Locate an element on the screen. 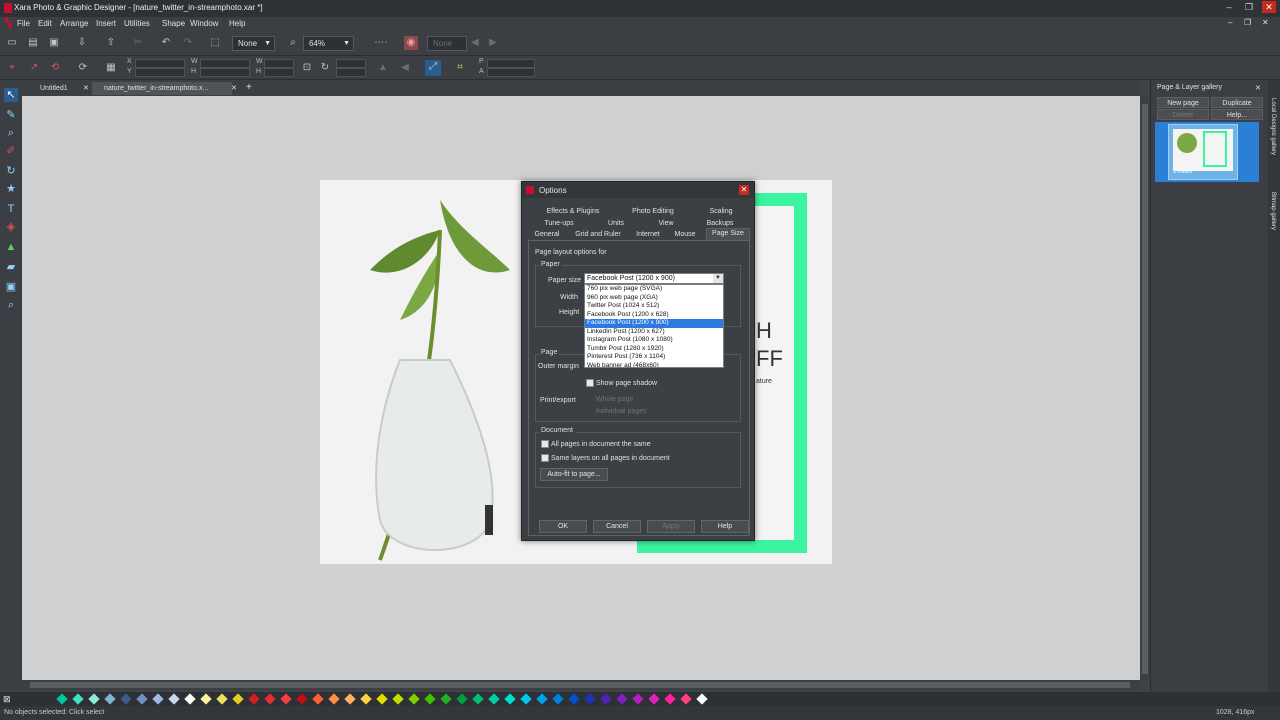 The width and height of the screenshot is (1280, 720). horizontal-scroll-thumb is located at coordinates (580, 685).